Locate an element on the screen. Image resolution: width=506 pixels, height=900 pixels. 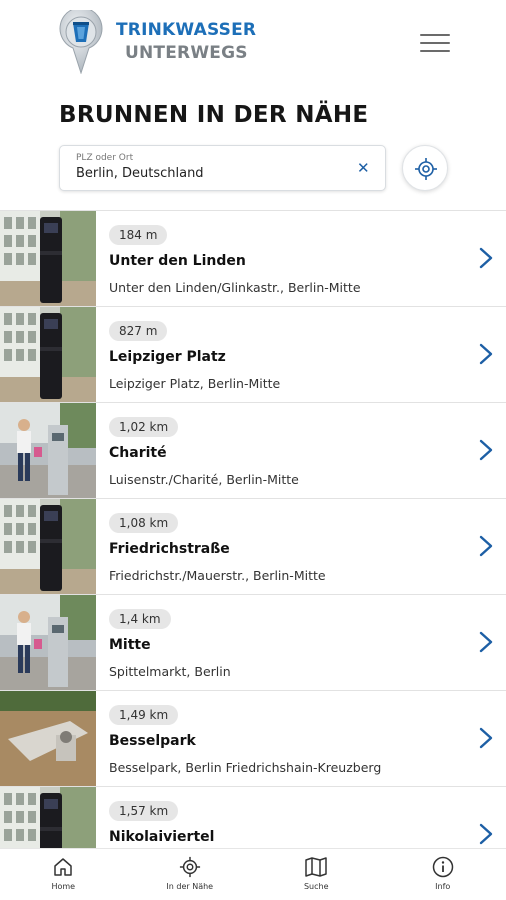
nav-search: Suche is located at coordinates (316, 874).